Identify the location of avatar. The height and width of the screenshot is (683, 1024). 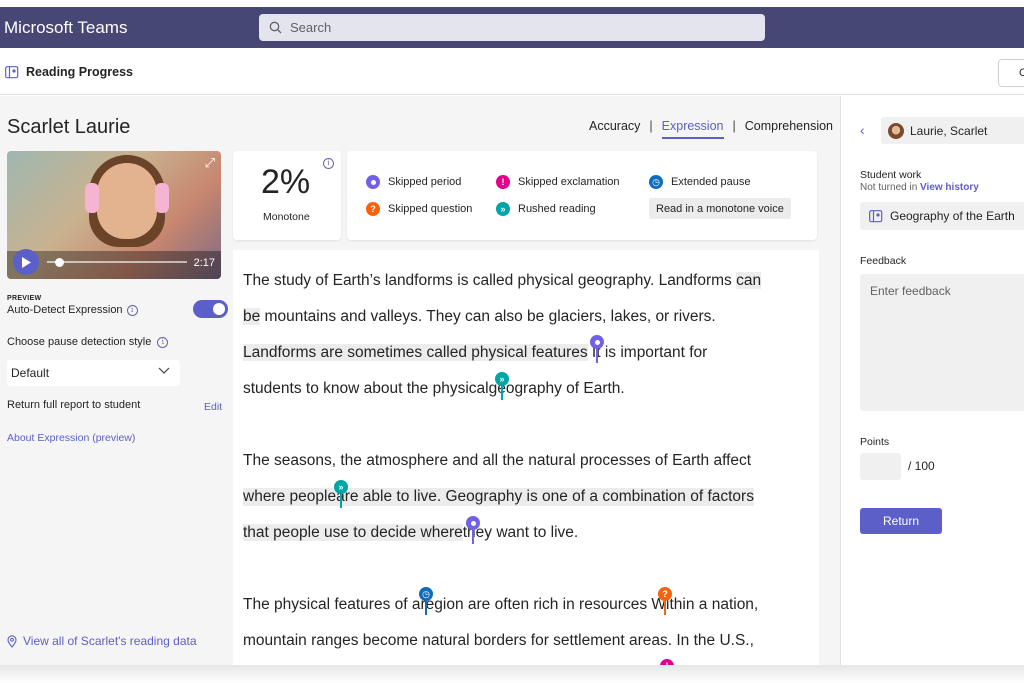
(896, 130).